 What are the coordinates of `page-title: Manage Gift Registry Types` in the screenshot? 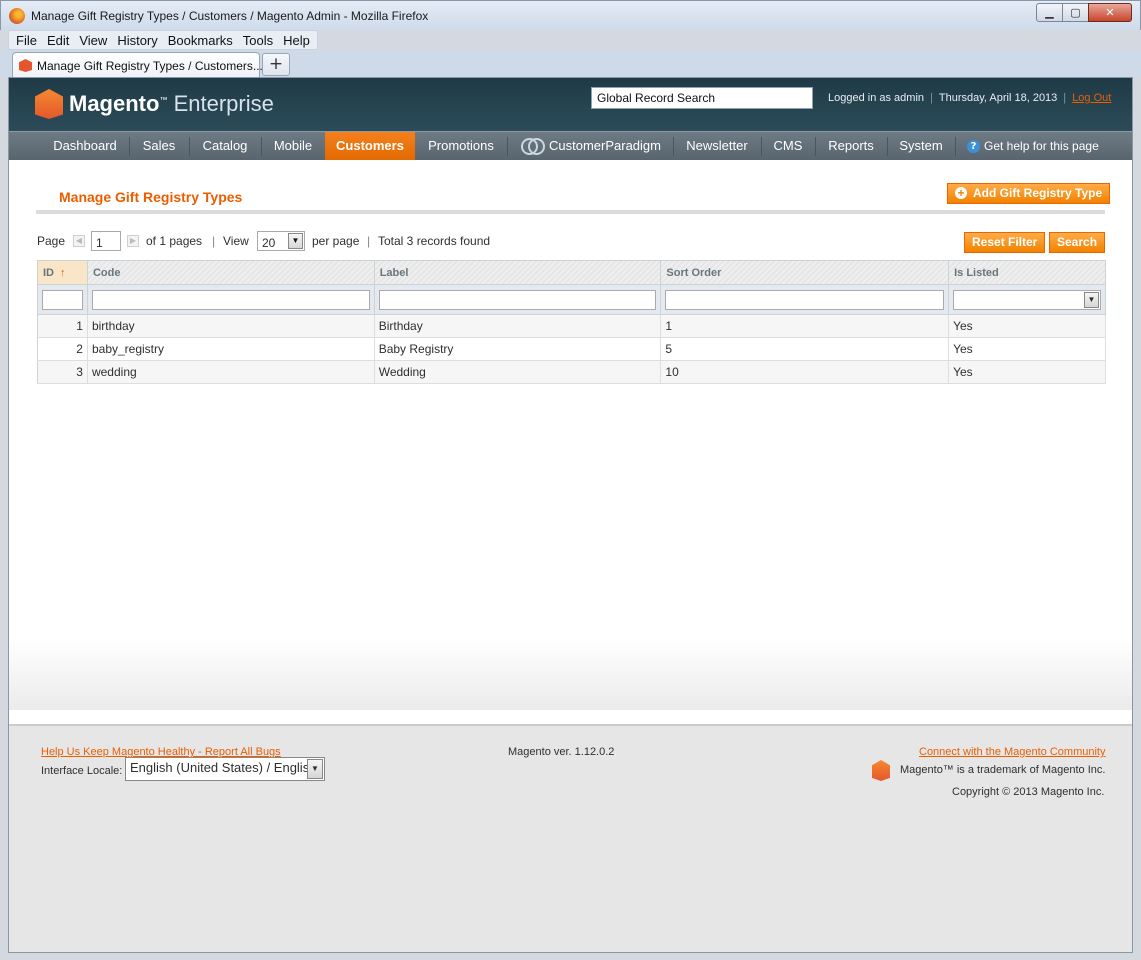 It's located at (151, 197).